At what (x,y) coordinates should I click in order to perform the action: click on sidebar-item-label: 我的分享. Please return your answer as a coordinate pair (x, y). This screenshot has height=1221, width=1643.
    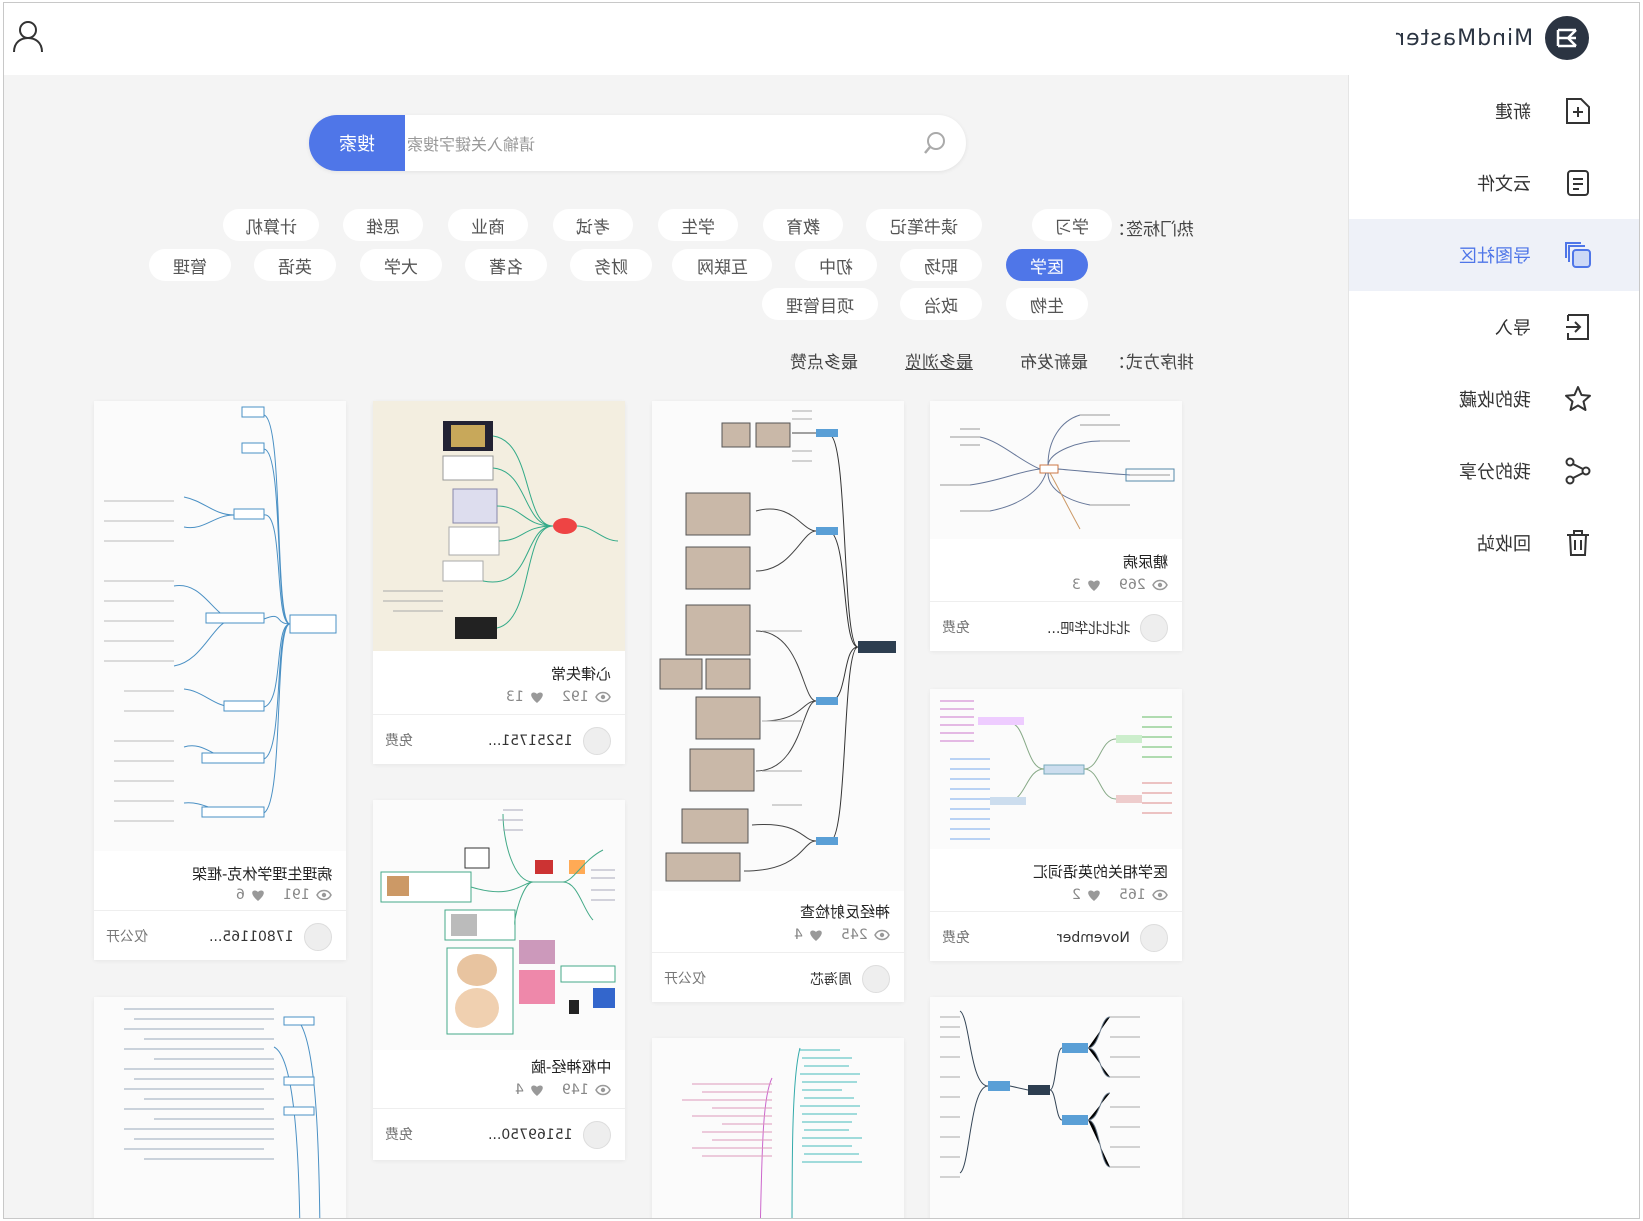
    Looking at the image, I should click on (1495, 472).